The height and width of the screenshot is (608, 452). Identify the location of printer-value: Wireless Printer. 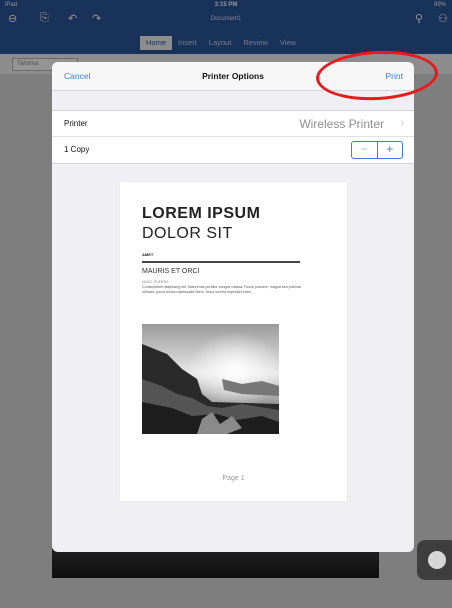
(341, 124).